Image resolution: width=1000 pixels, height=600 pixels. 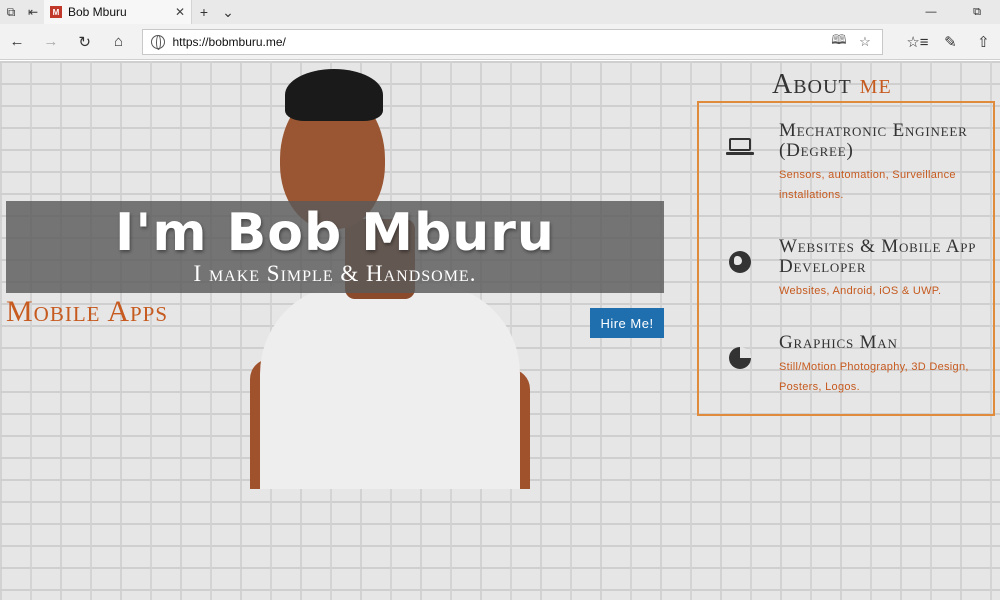 What do you see at coordinates (119, 42) in the screenshot?
I see `home-icon: ⌂` at bounding box center [119, 42].